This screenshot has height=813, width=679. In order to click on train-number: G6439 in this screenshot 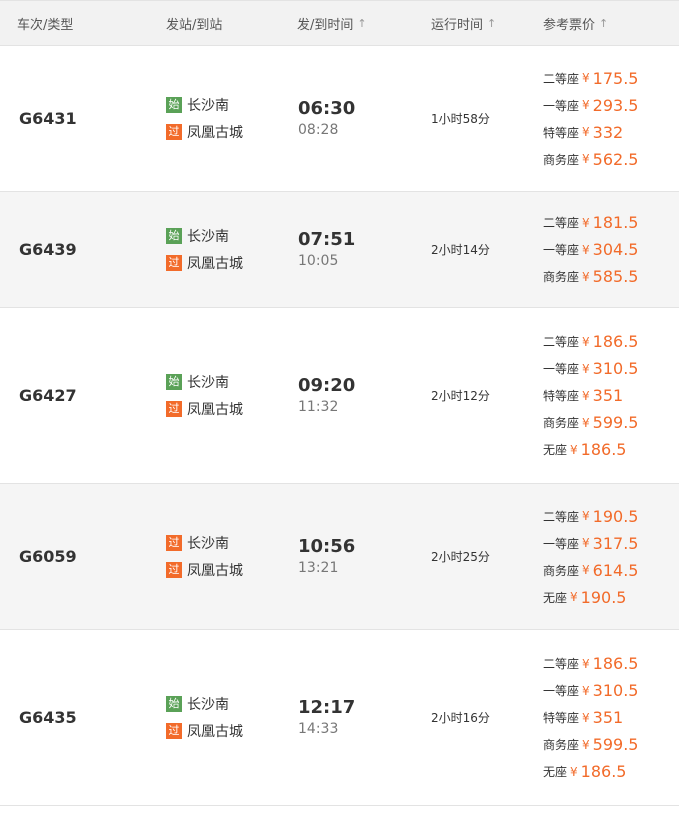, I will do `click(48, 249)`.